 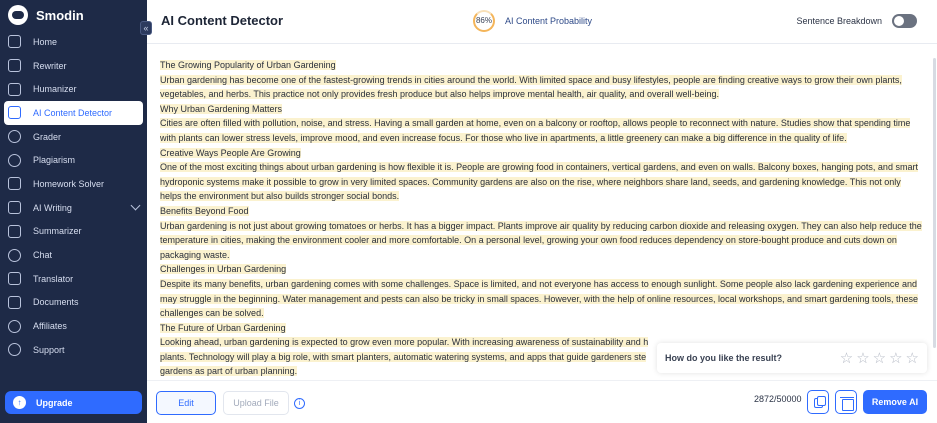 I want to click on ai-probability: 86% AI Content Probability, so click(x=532, y=21).